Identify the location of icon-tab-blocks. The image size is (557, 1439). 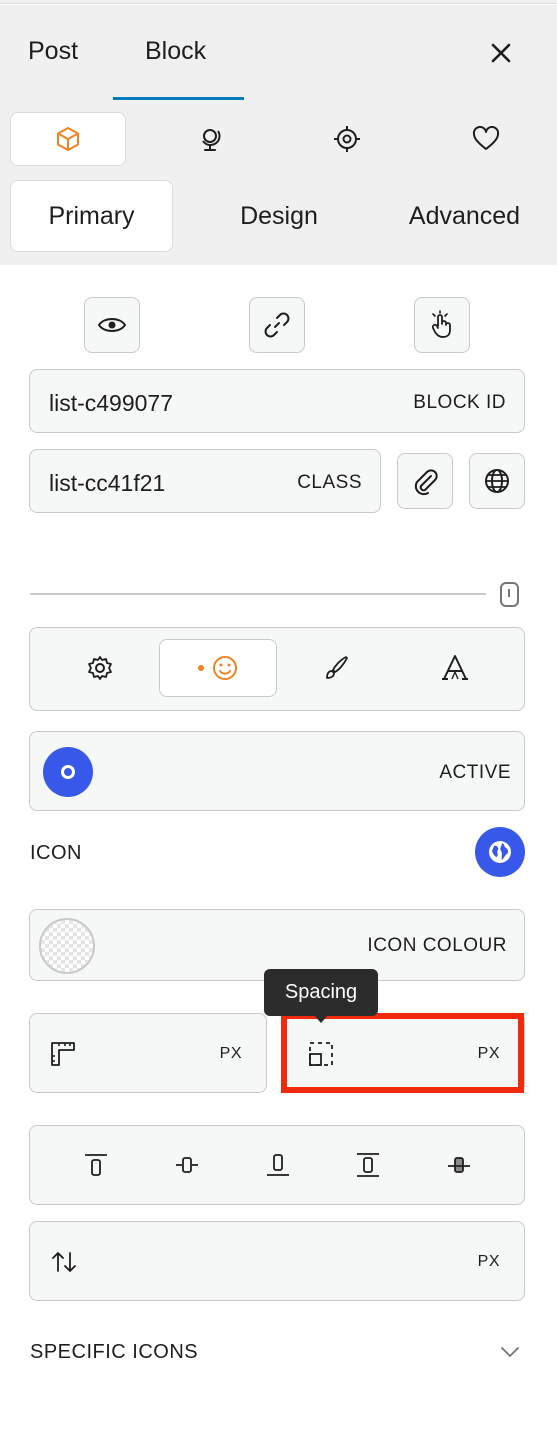
(68, 139).